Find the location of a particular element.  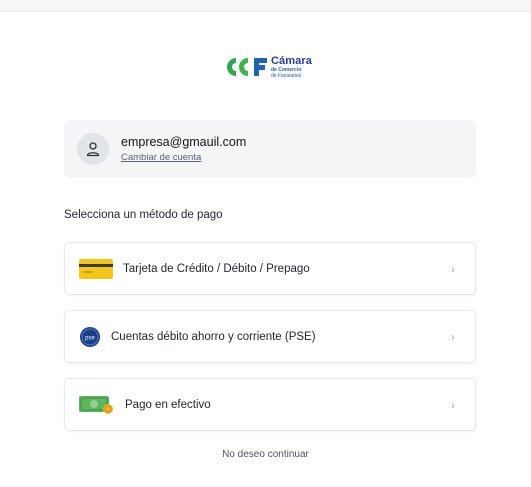

payment-option-cash: Pago en efectivo › is located at coordinates (270, 404).